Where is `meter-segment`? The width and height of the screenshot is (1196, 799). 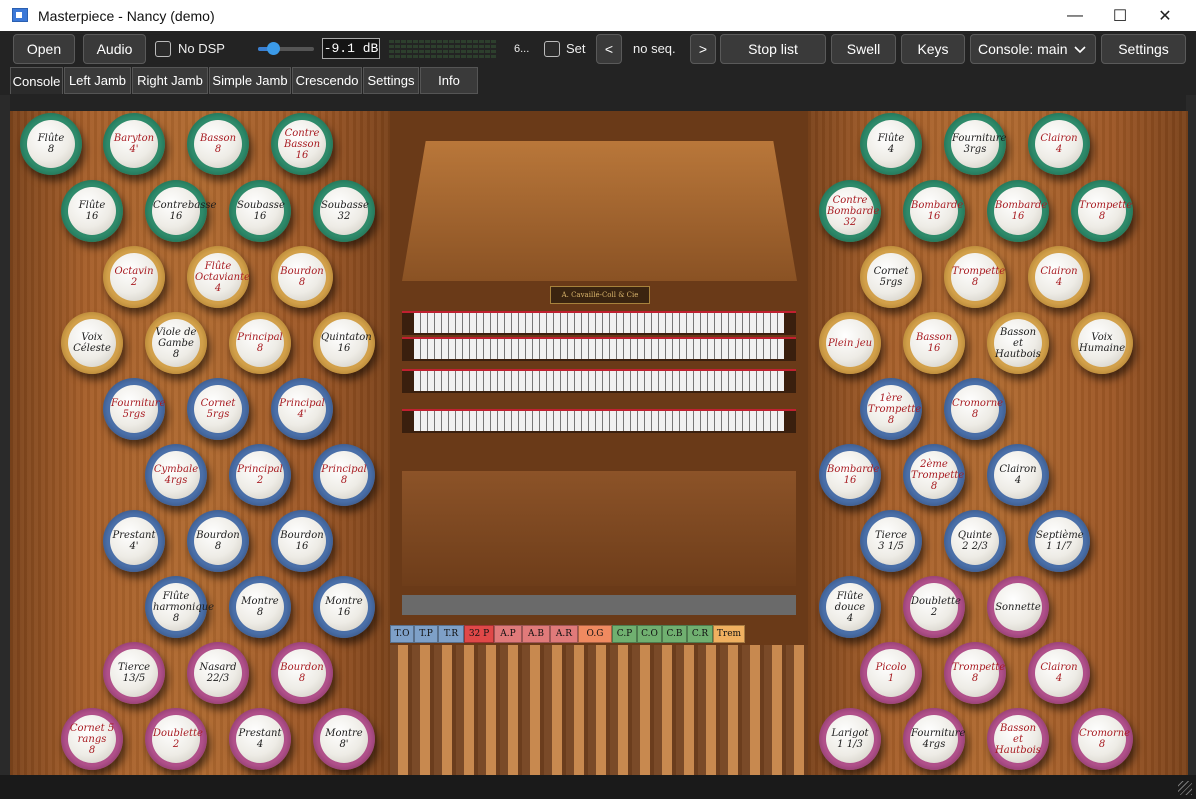 meter-segment is located at coordinates (433, 56).